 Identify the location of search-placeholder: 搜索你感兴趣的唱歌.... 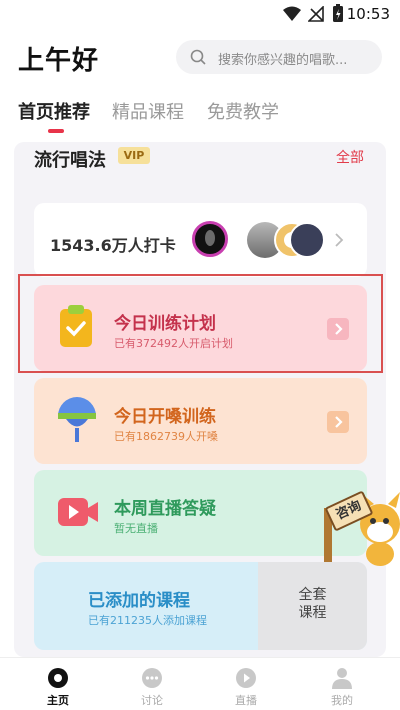
(283, 60).